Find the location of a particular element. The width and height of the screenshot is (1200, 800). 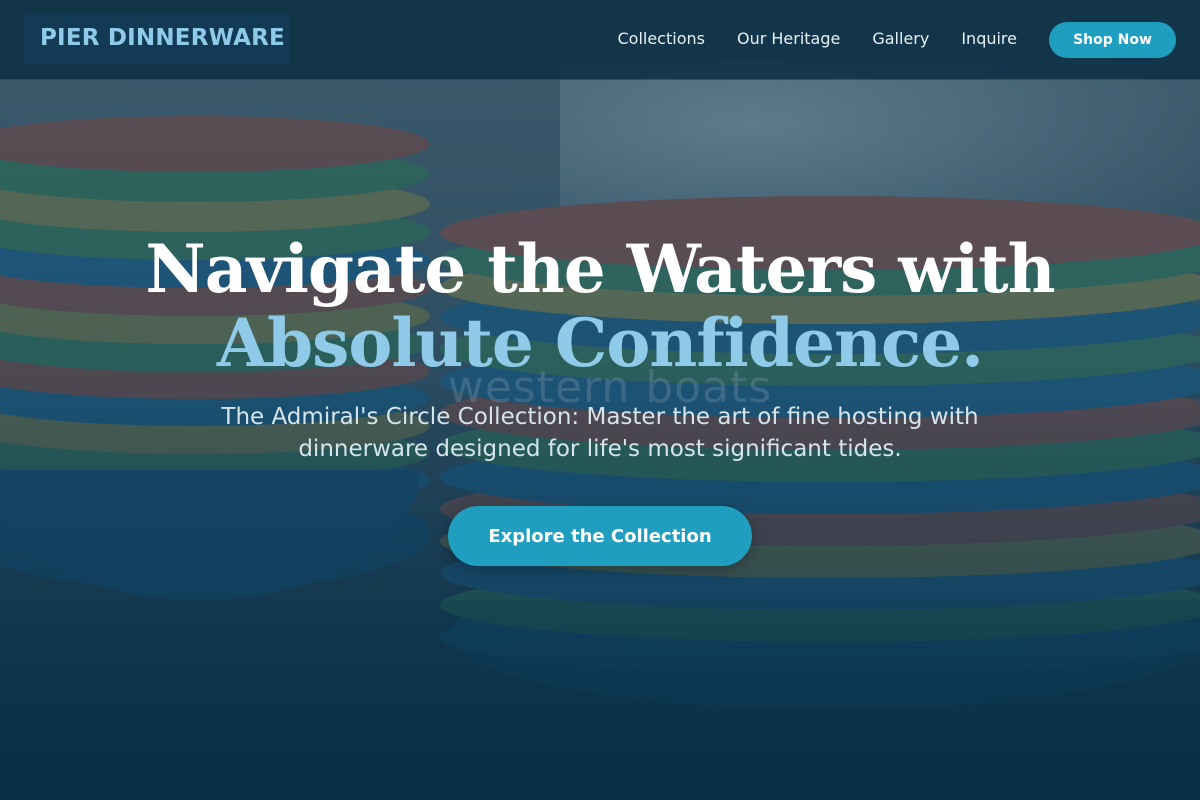

nav-link-collections: Collections is located at coordinates (660, 38).